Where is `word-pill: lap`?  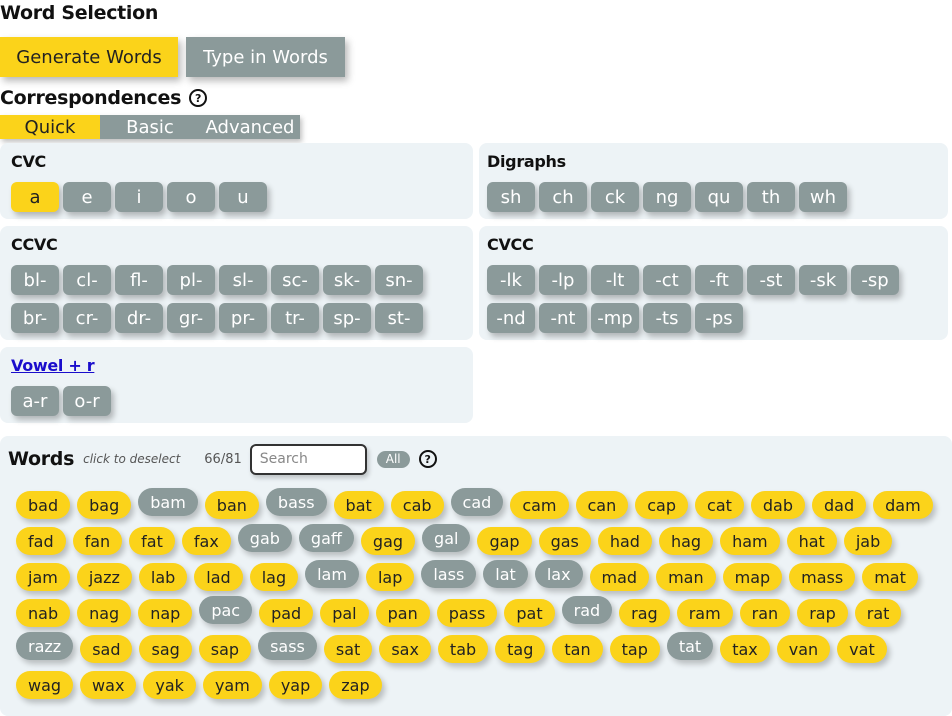
word-pill: lap is located at coordinates (390, 577).